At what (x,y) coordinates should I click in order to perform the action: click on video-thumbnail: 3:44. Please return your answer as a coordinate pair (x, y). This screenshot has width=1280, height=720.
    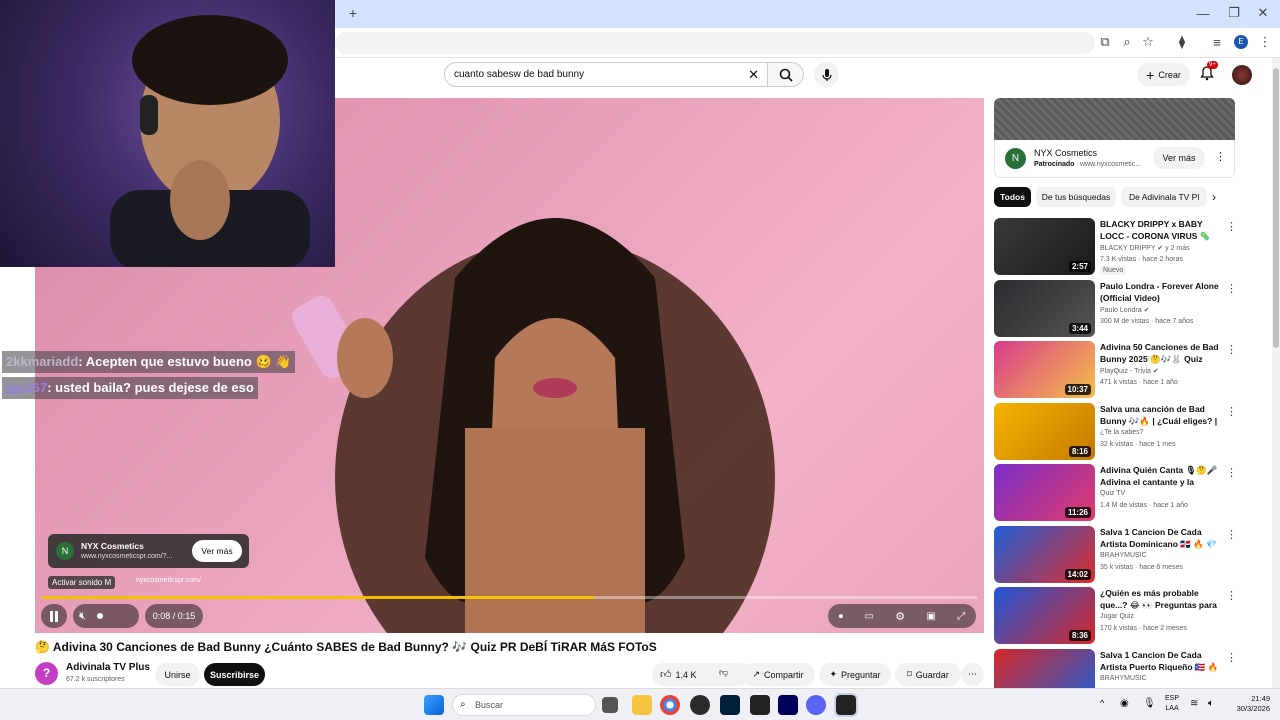
    Looking at the image, I should click on (1044, 308).